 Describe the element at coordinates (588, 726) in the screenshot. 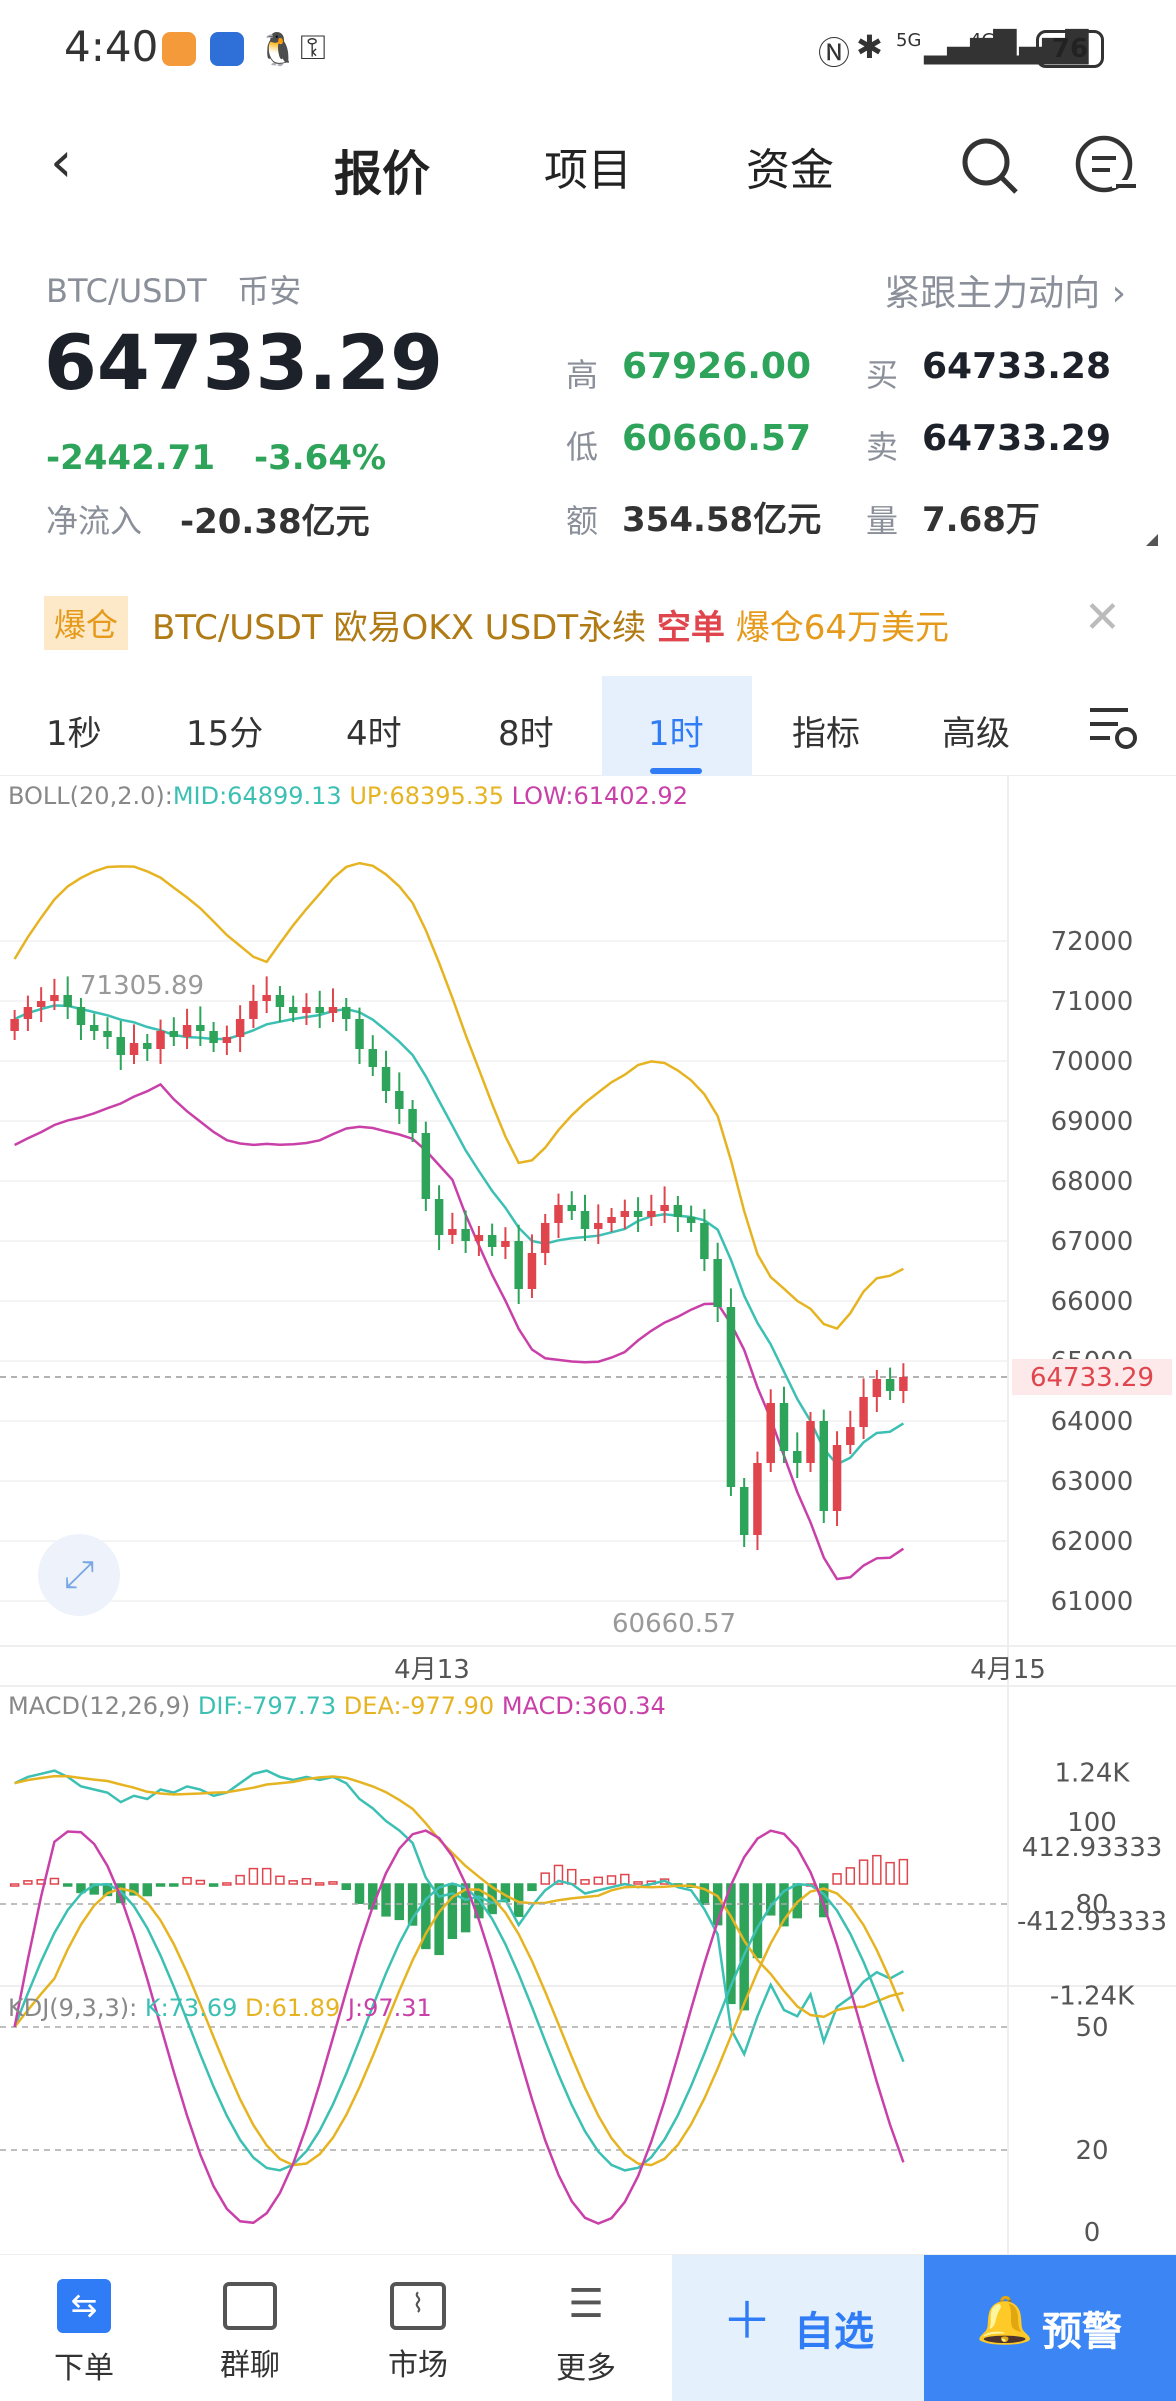

I see `timeframe-bar: 1秒 15分 4时 8时 1时 指标 高级` at that location.